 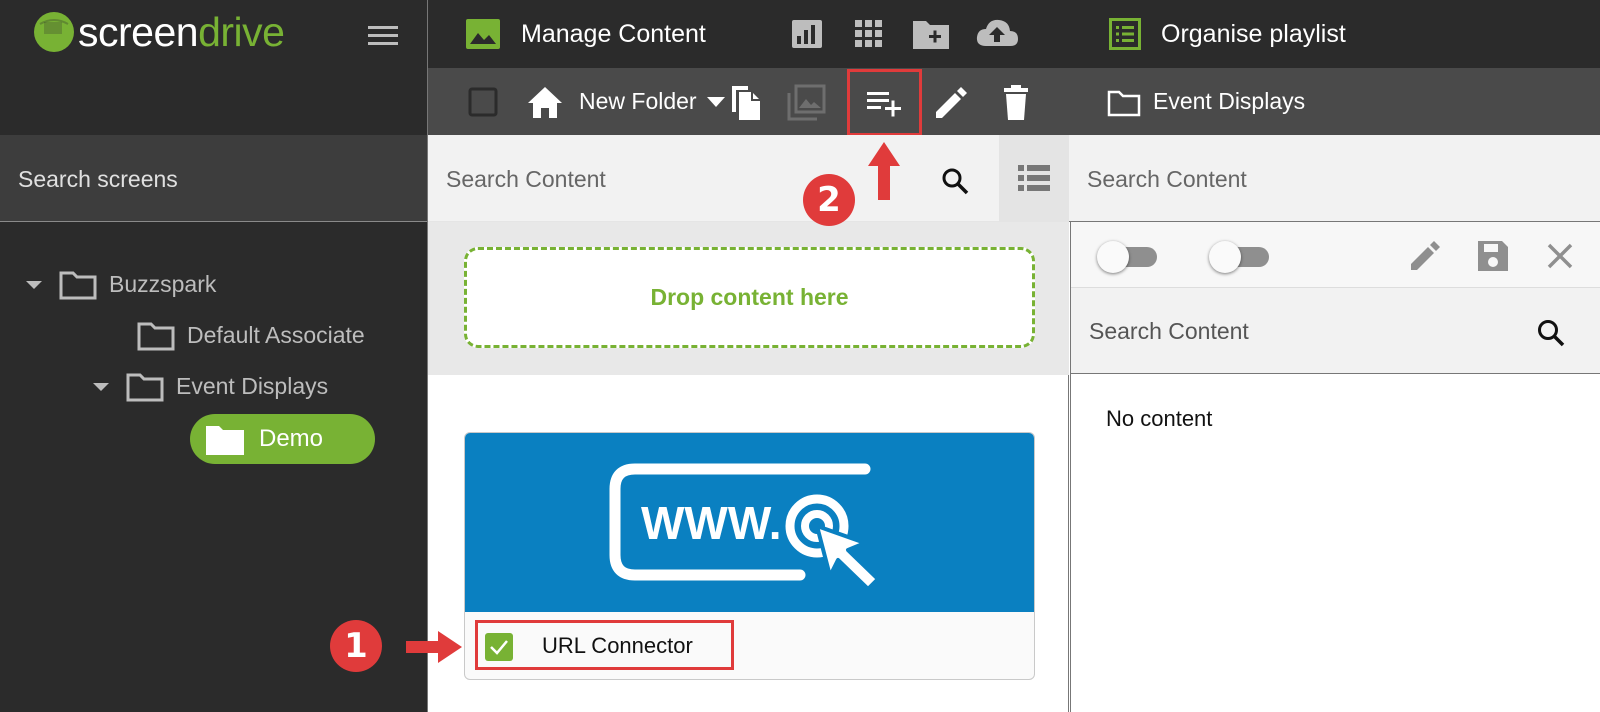 I want to click on screen-search-input, so click(x=213, y=179).